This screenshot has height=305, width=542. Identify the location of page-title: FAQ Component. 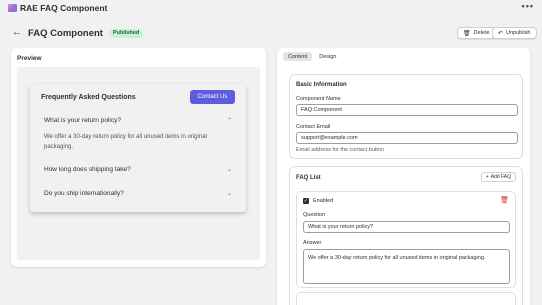
(65, 33).